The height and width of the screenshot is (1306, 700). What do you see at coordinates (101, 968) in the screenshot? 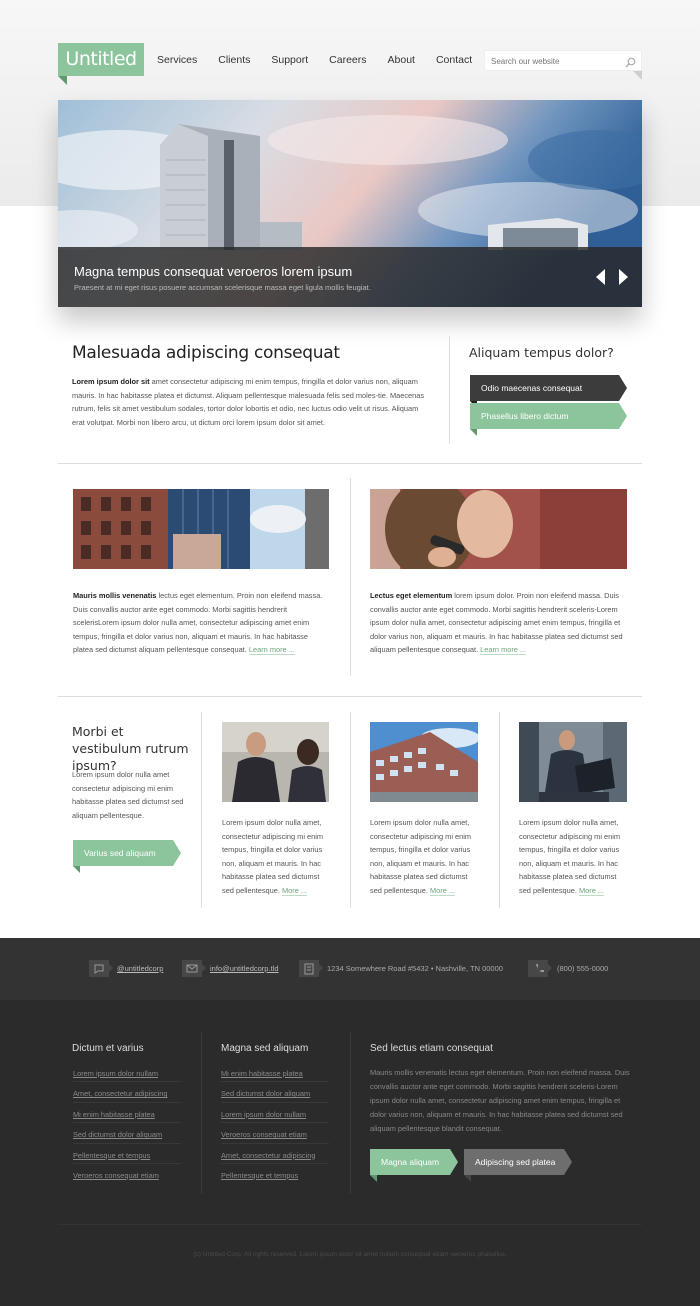
I see `chat-icon` at bounding box center [101, 968].